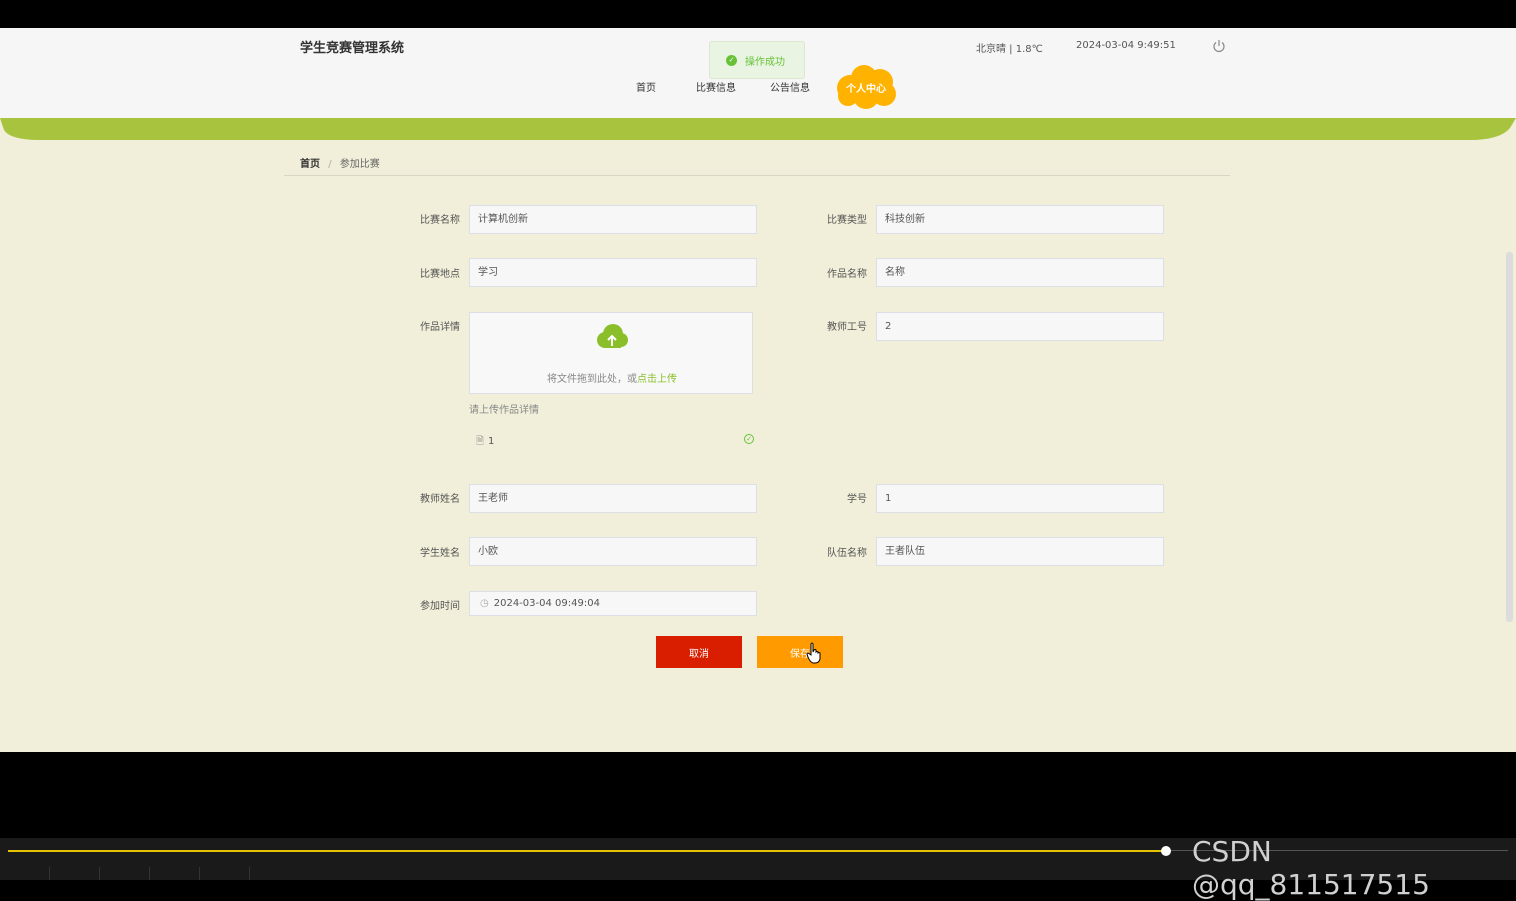  What do you see at coordinates (480, 441) in the screenshot?
I see `document-icon: 🗎` at bounding box center [480, 441].